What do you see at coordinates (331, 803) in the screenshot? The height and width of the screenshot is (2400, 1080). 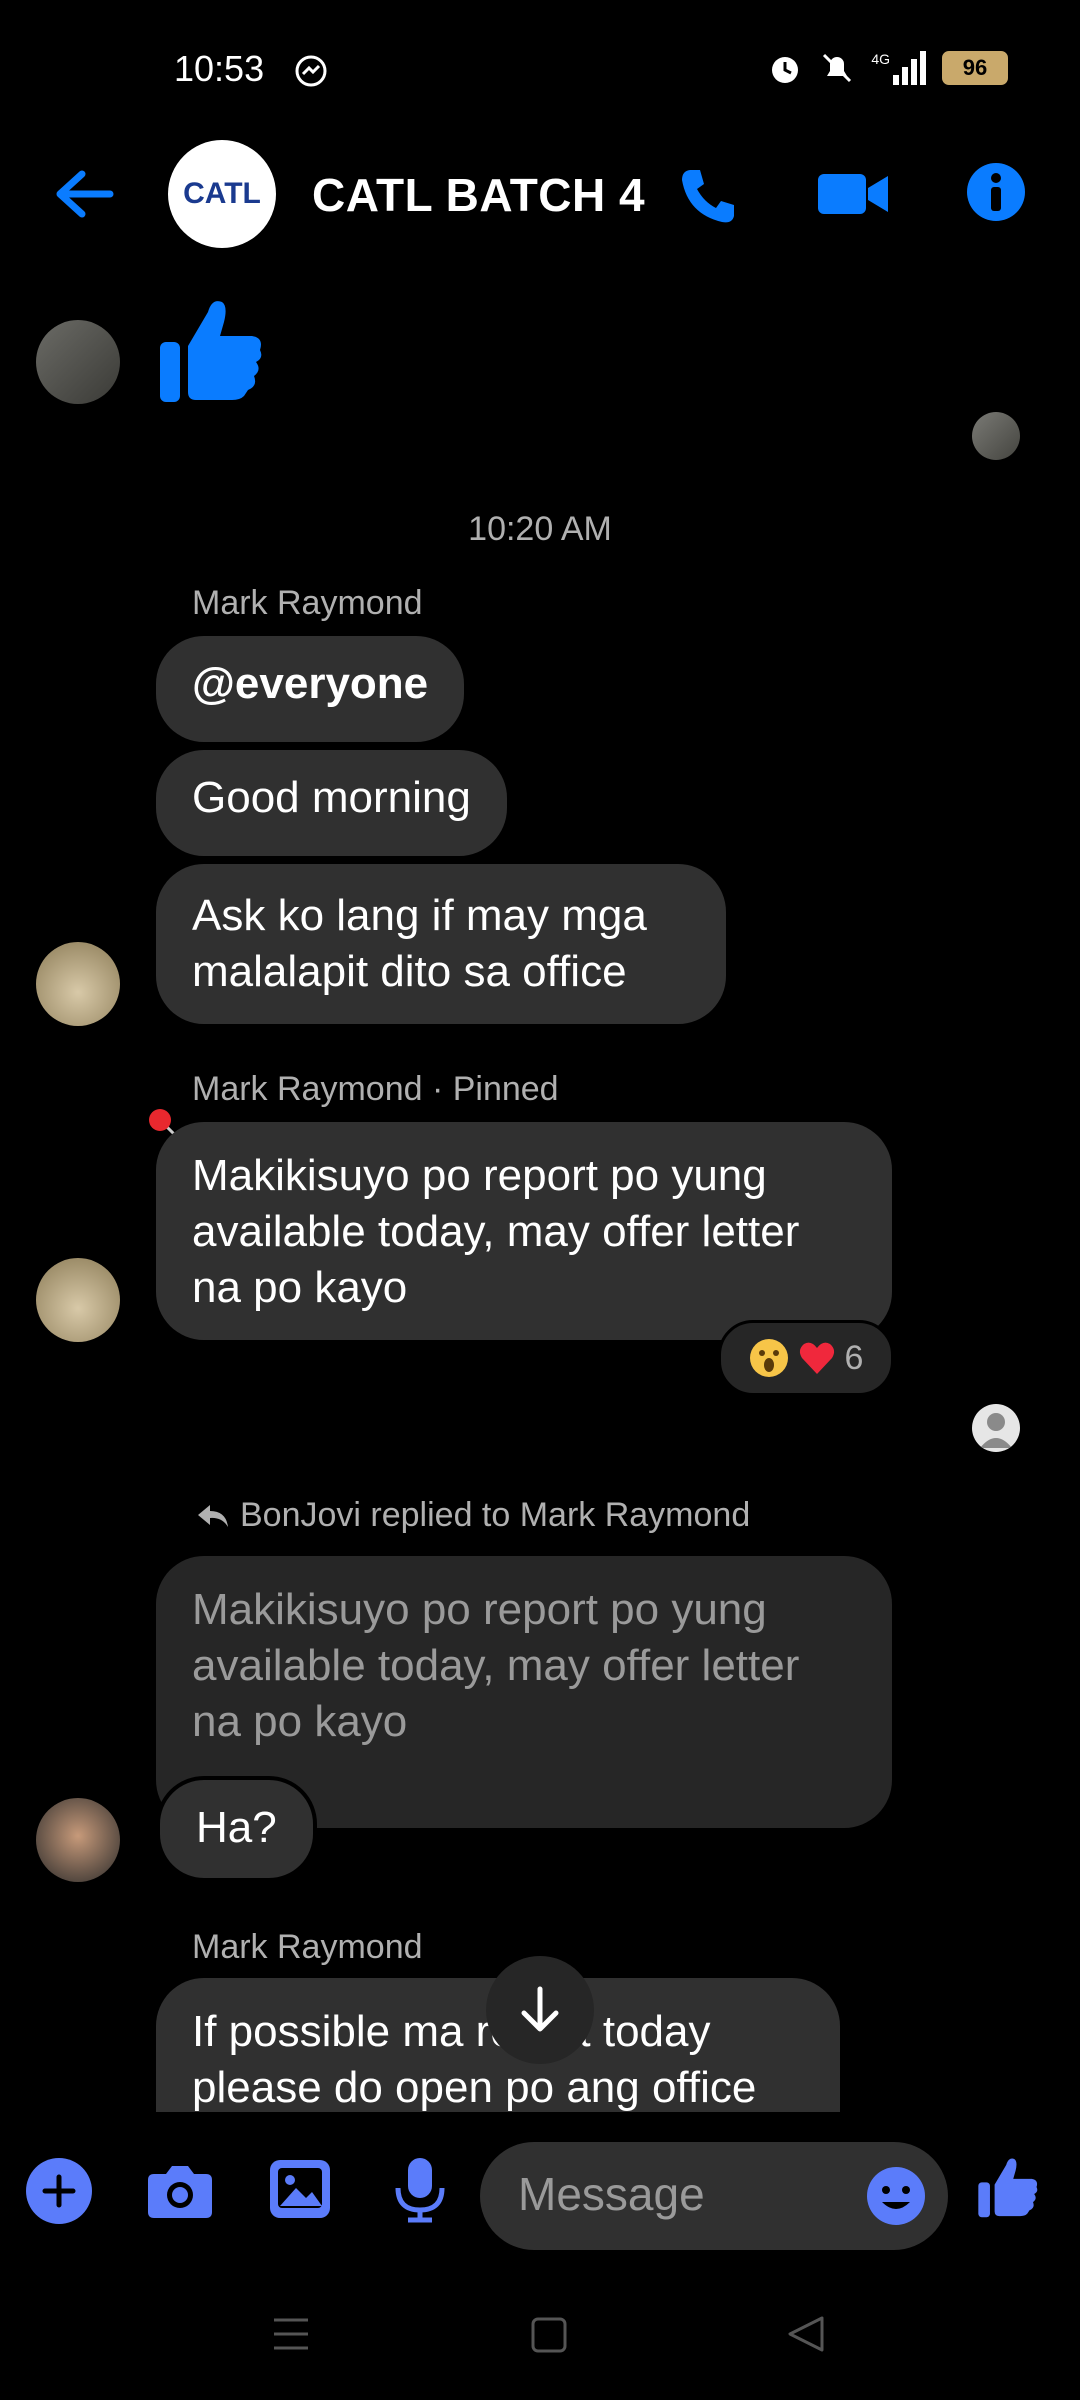 I see `message-bubble: Good morning` at bounding box center [331, 803].